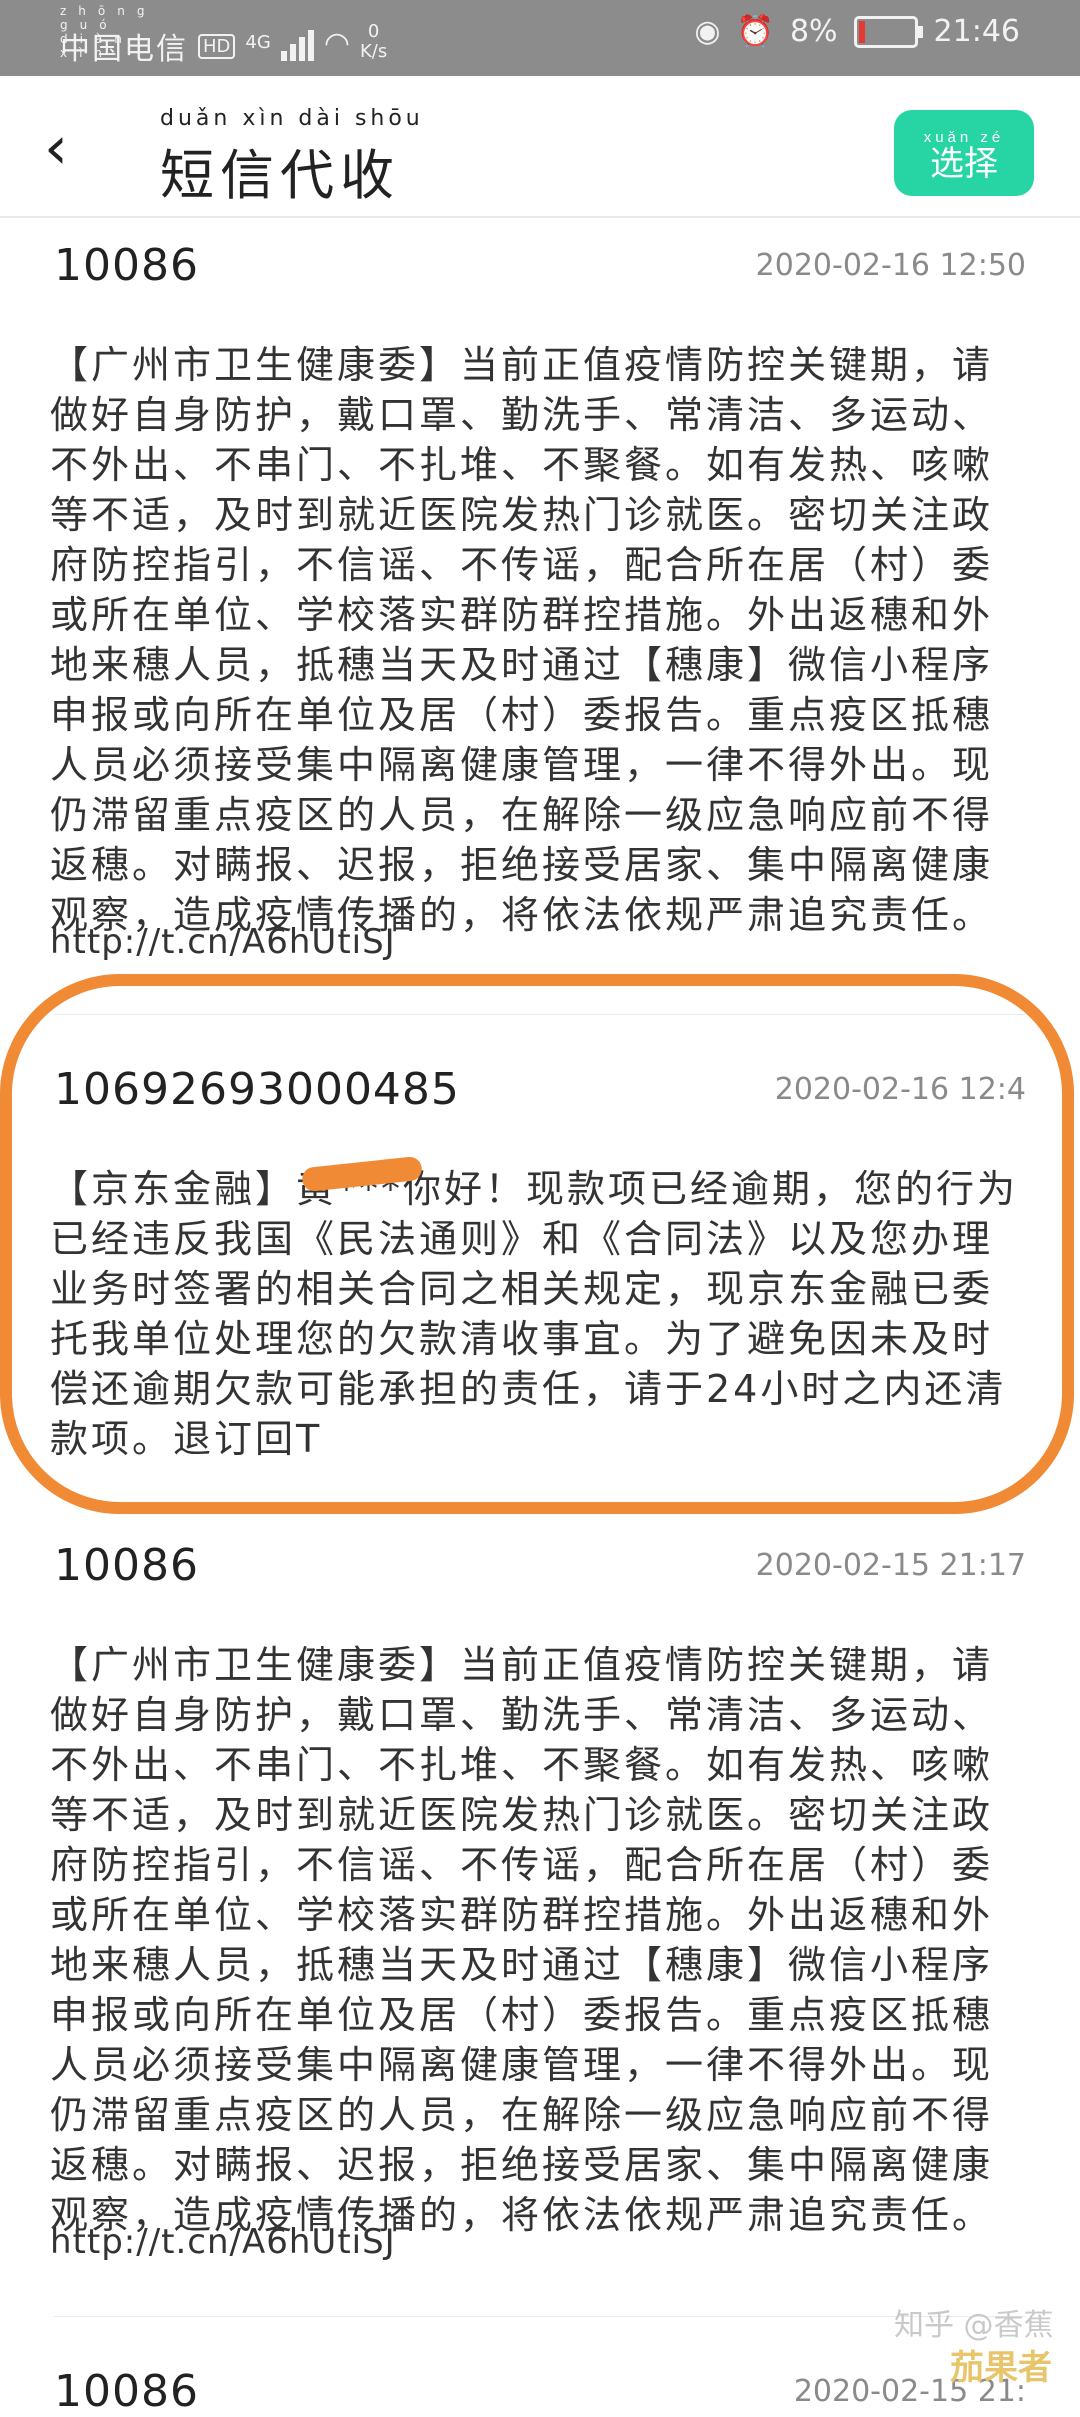 The image size is (1080, 2417). I want to click on message-time: 2020-02-16 12:50, so click(890, 265).